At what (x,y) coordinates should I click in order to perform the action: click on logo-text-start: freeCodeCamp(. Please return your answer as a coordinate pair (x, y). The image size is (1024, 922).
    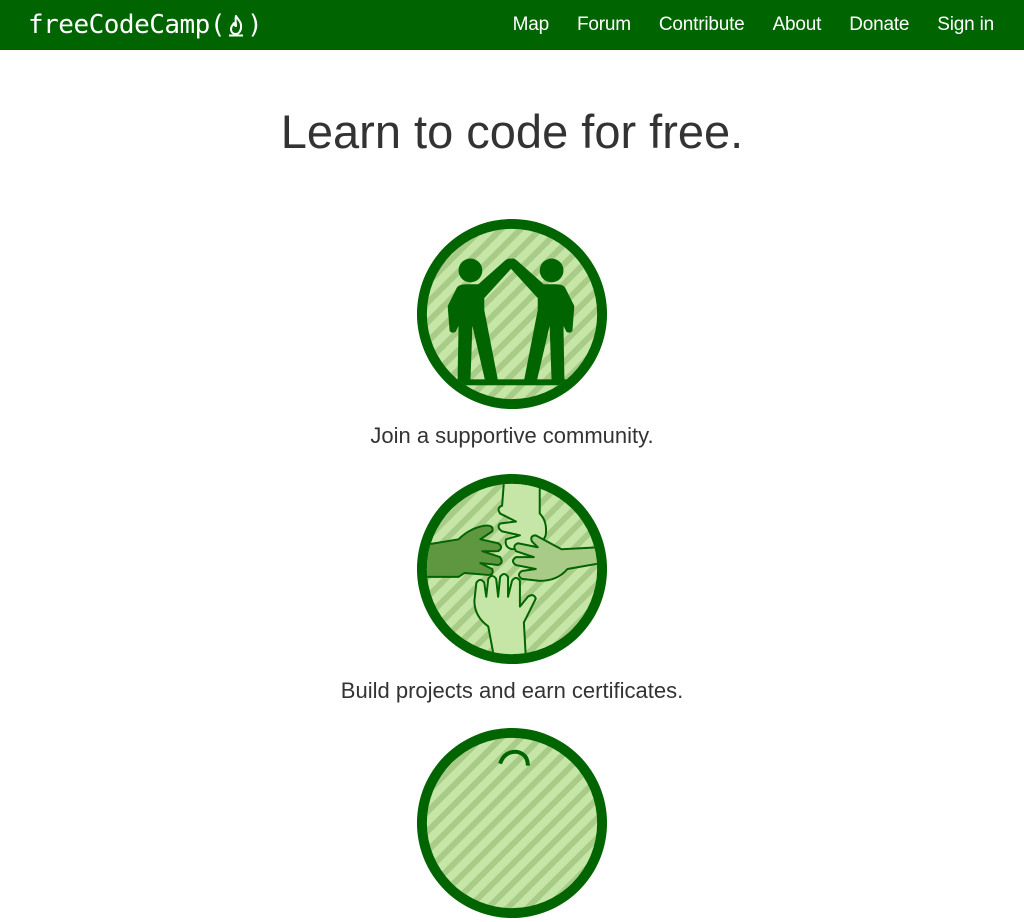
    Looking at the image, I should click on (127, 25).